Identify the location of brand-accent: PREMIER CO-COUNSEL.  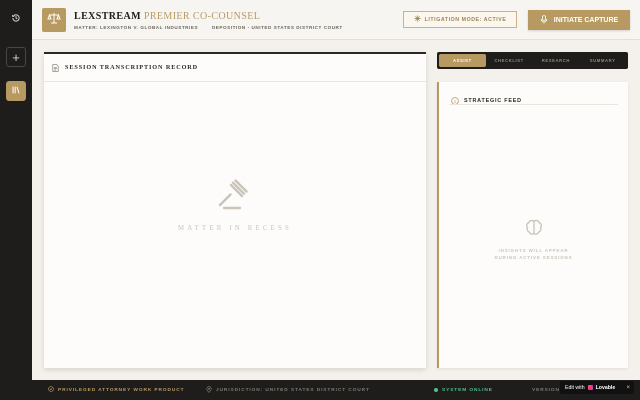
(202, 16).